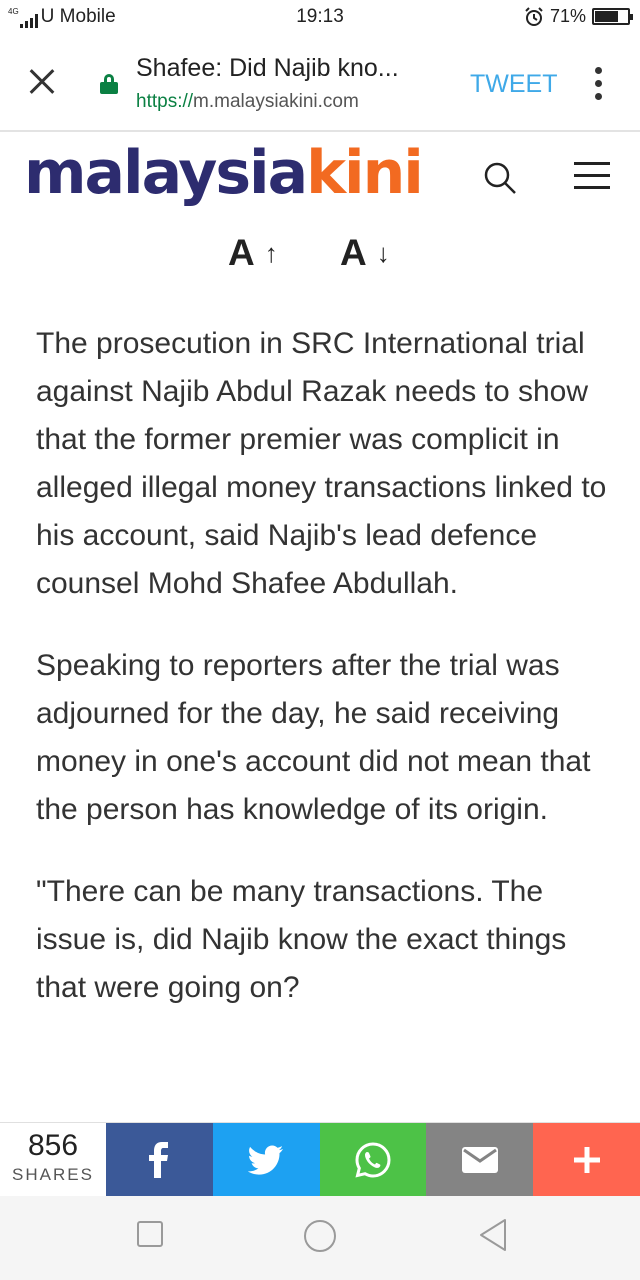  I want to click on facebook-share-button, so click(159, 1159).